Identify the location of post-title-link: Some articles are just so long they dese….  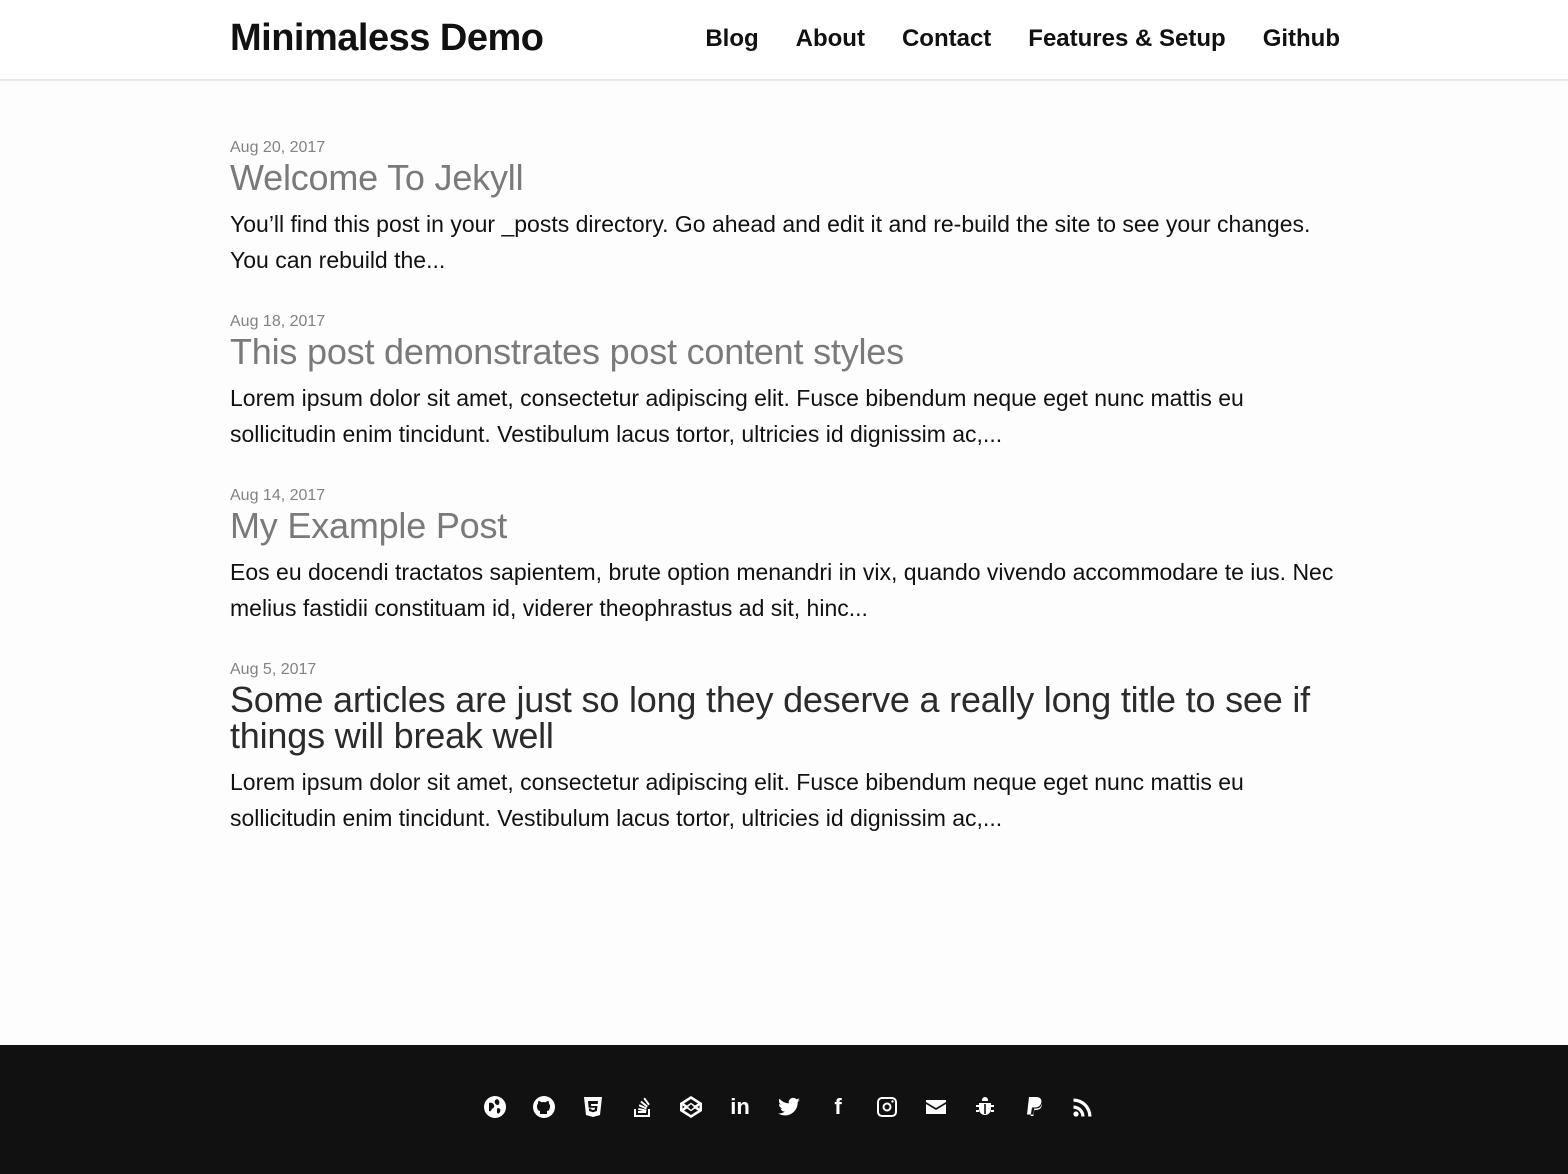
(785, 718).